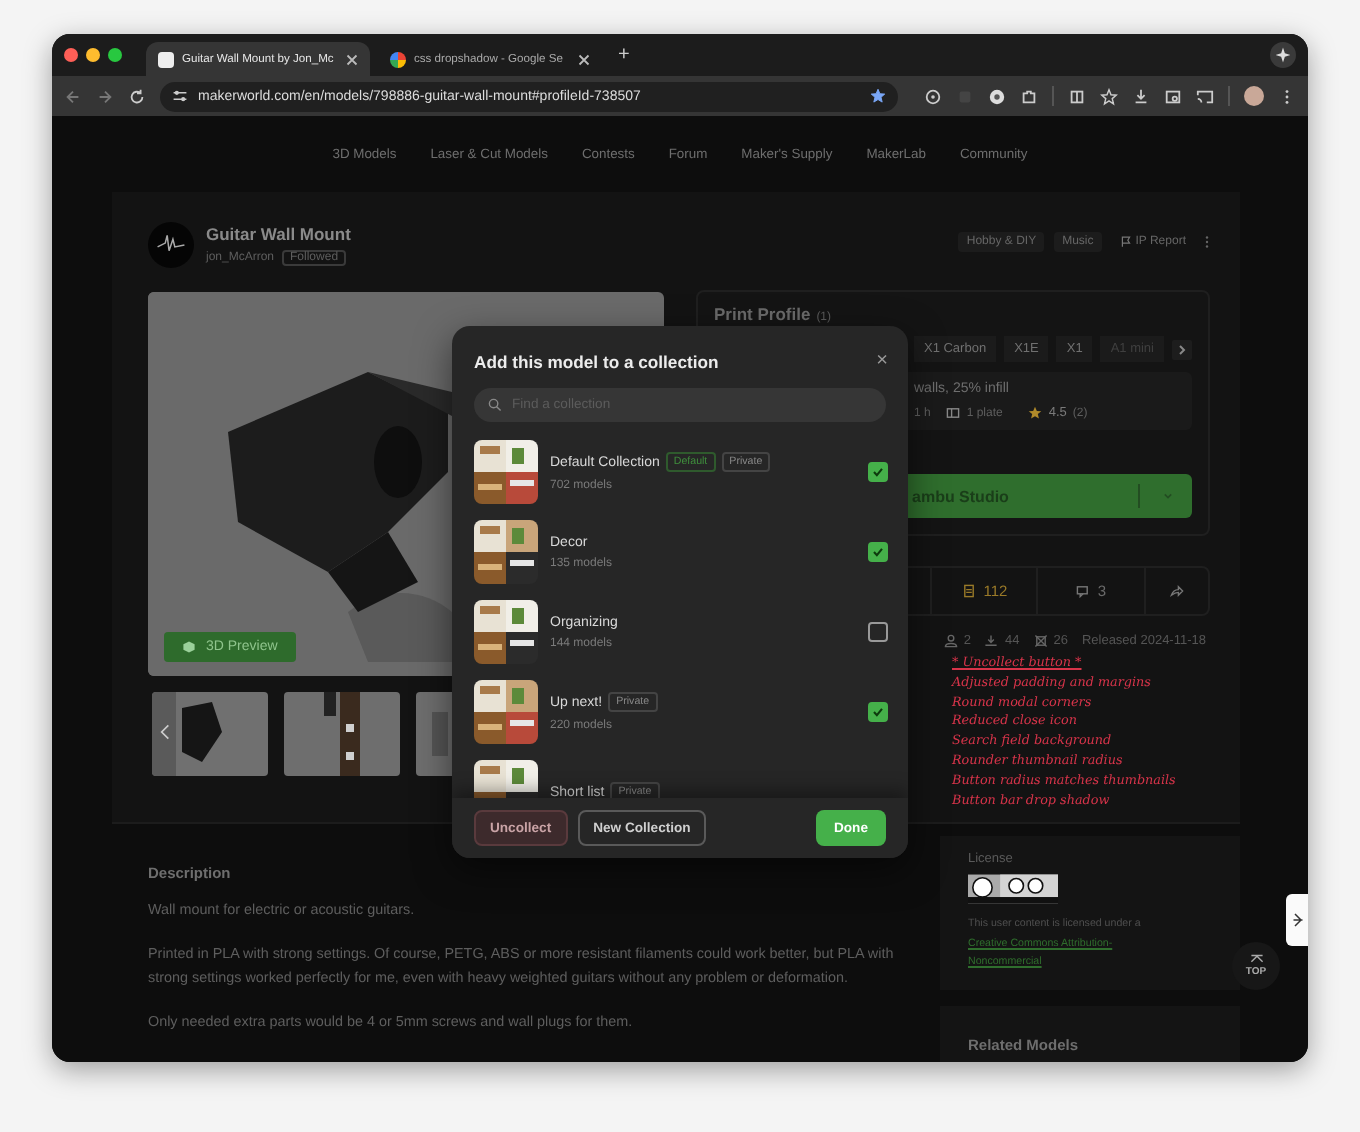 The image size is (1360, 1132). I want to click on comment-icon, so click(1082, 591).